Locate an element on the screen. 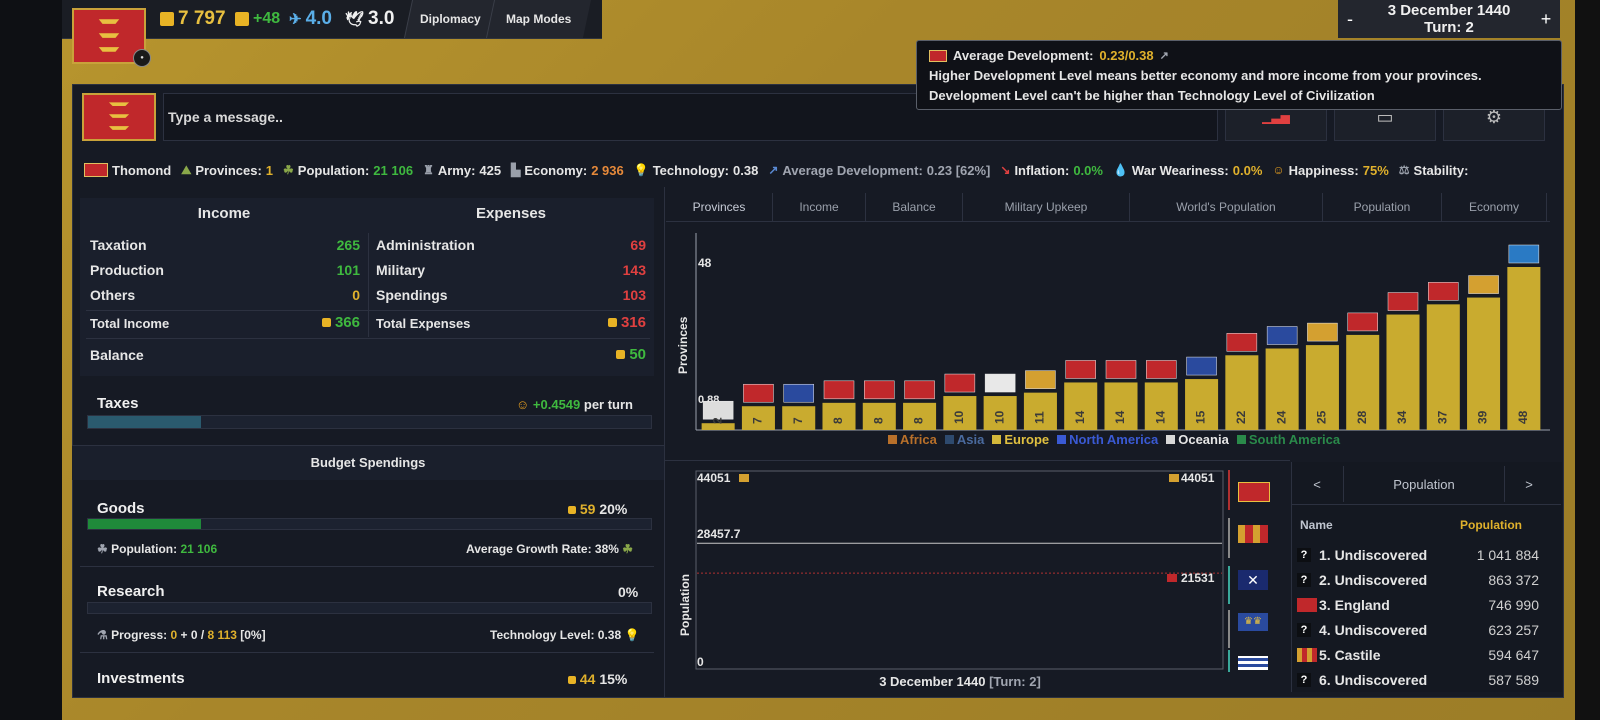  taxes-label: Taxes is located at coordinates (118, 403).